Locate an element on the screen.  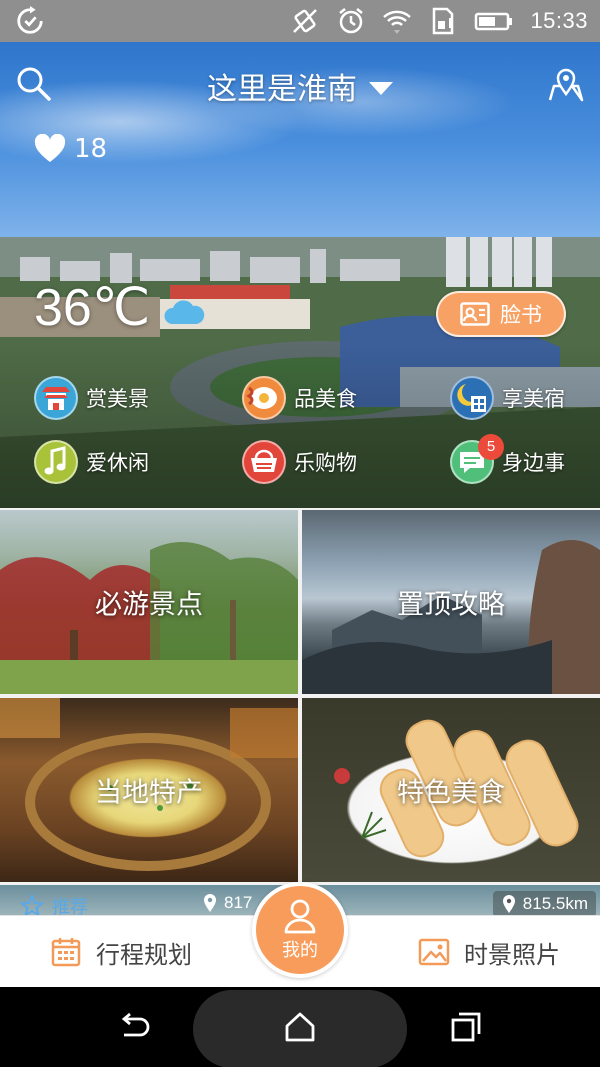
tile-signature-food: 特色美食 is located at coordinates (451, 790).